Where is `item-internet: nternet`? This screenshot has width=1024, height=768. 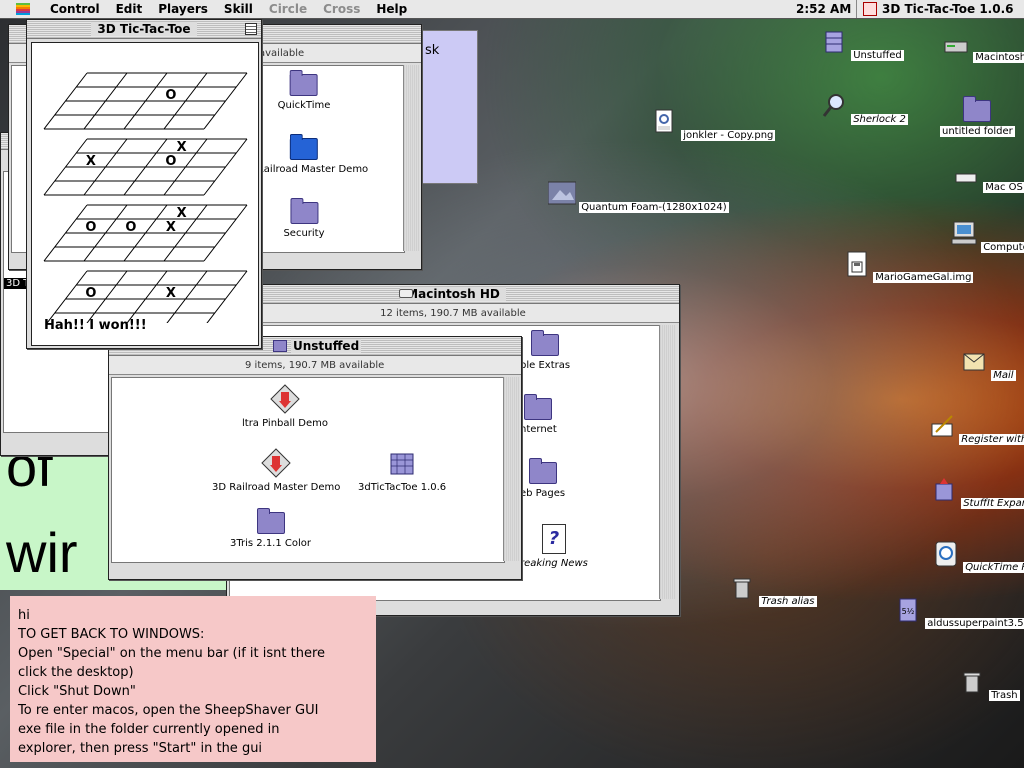 item-internet: nternet is located at coordinates (538, 414).